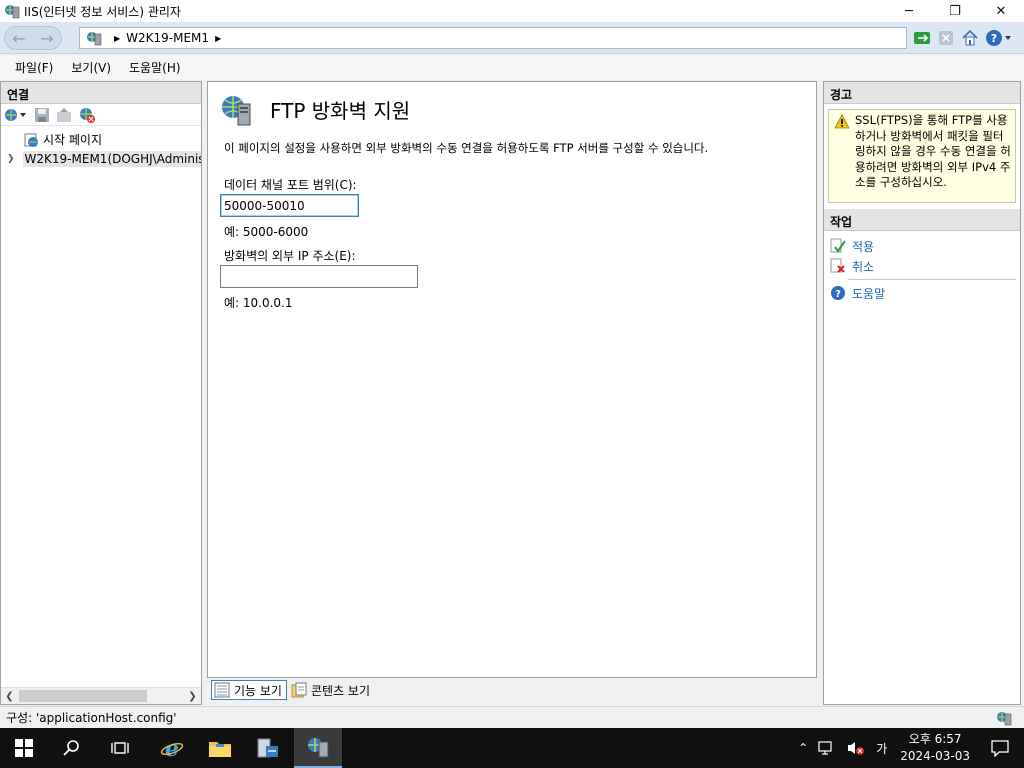  I want to click on external-ip-example: 예: 10.0.0.1, so click(258, 303).